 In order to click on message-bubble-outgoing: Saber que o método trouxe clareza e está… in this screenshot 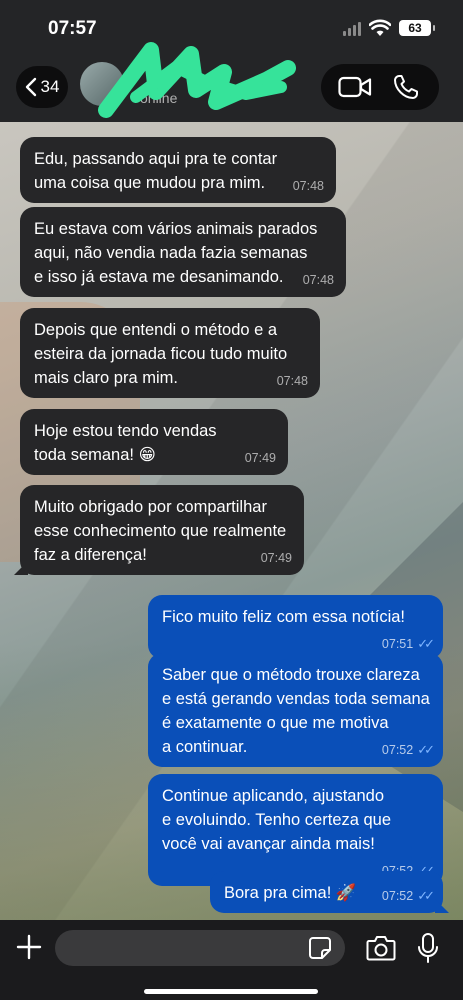, I will do `click(295, 710)`.